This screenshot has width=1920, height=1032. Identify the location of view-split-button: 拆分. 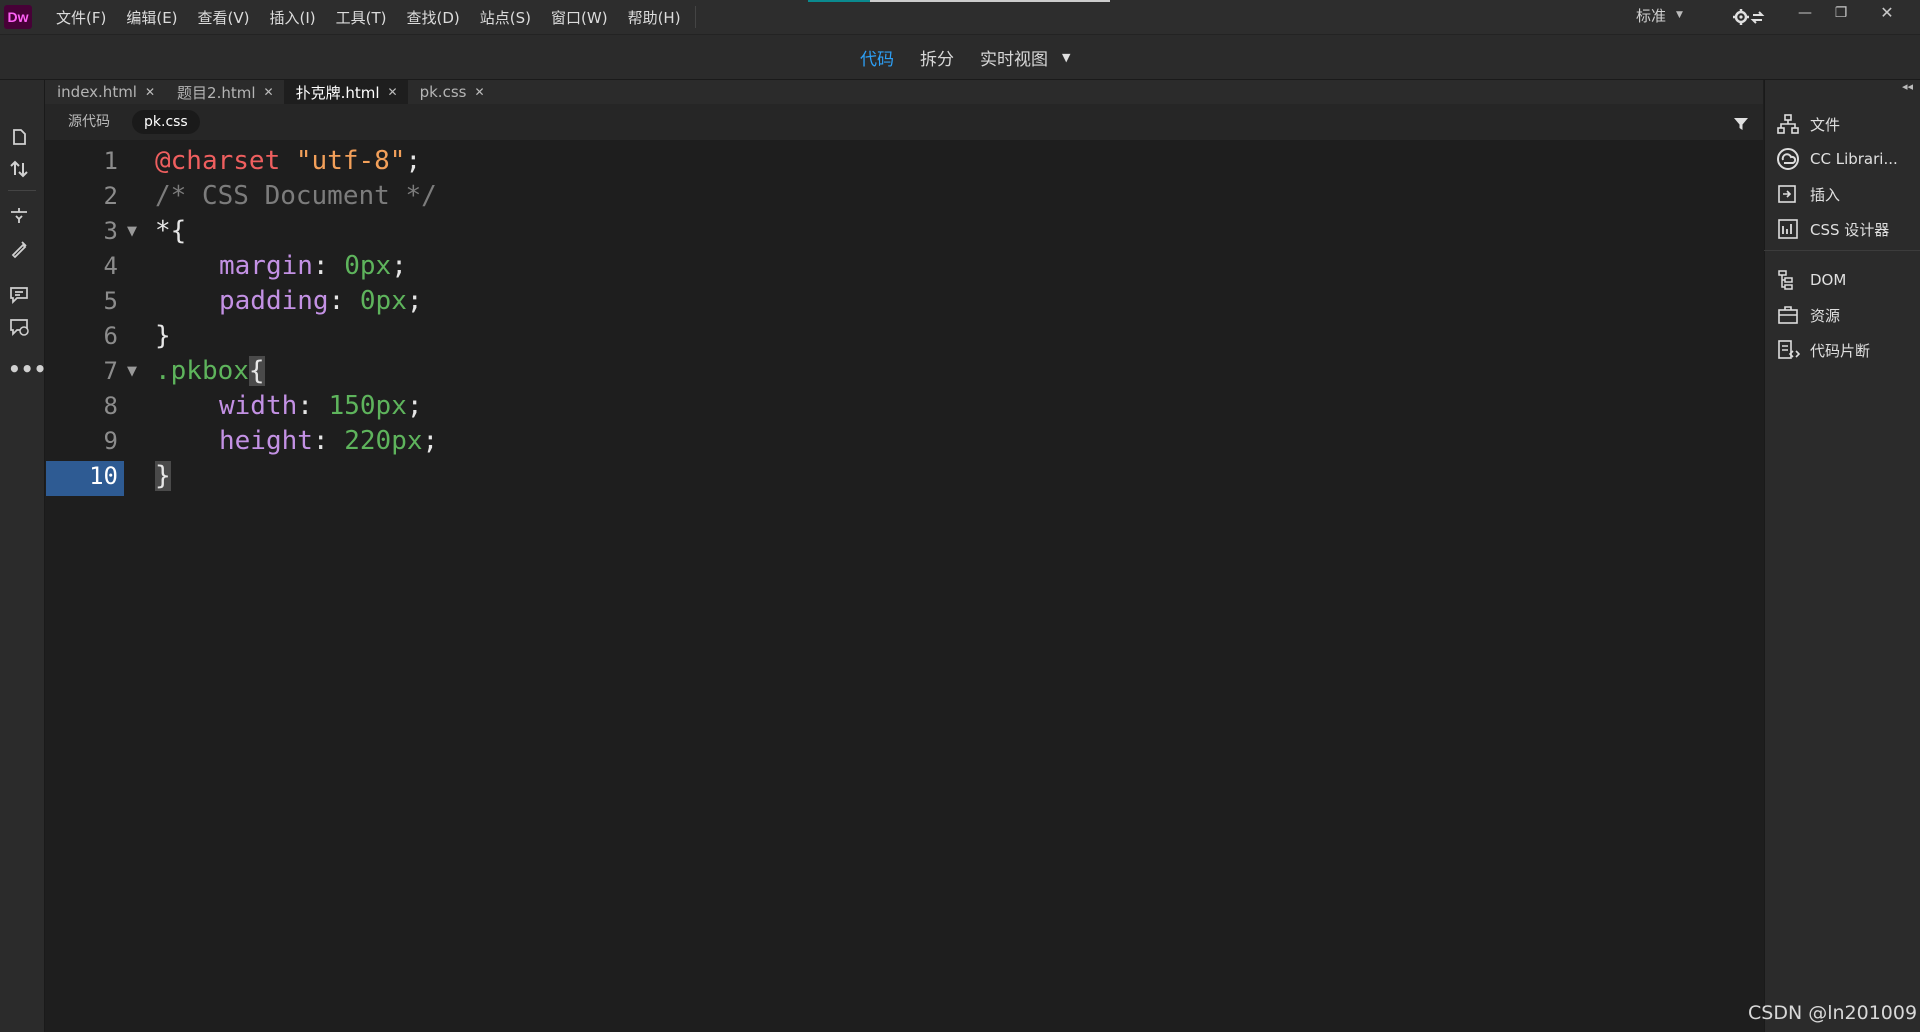
(937, 57).